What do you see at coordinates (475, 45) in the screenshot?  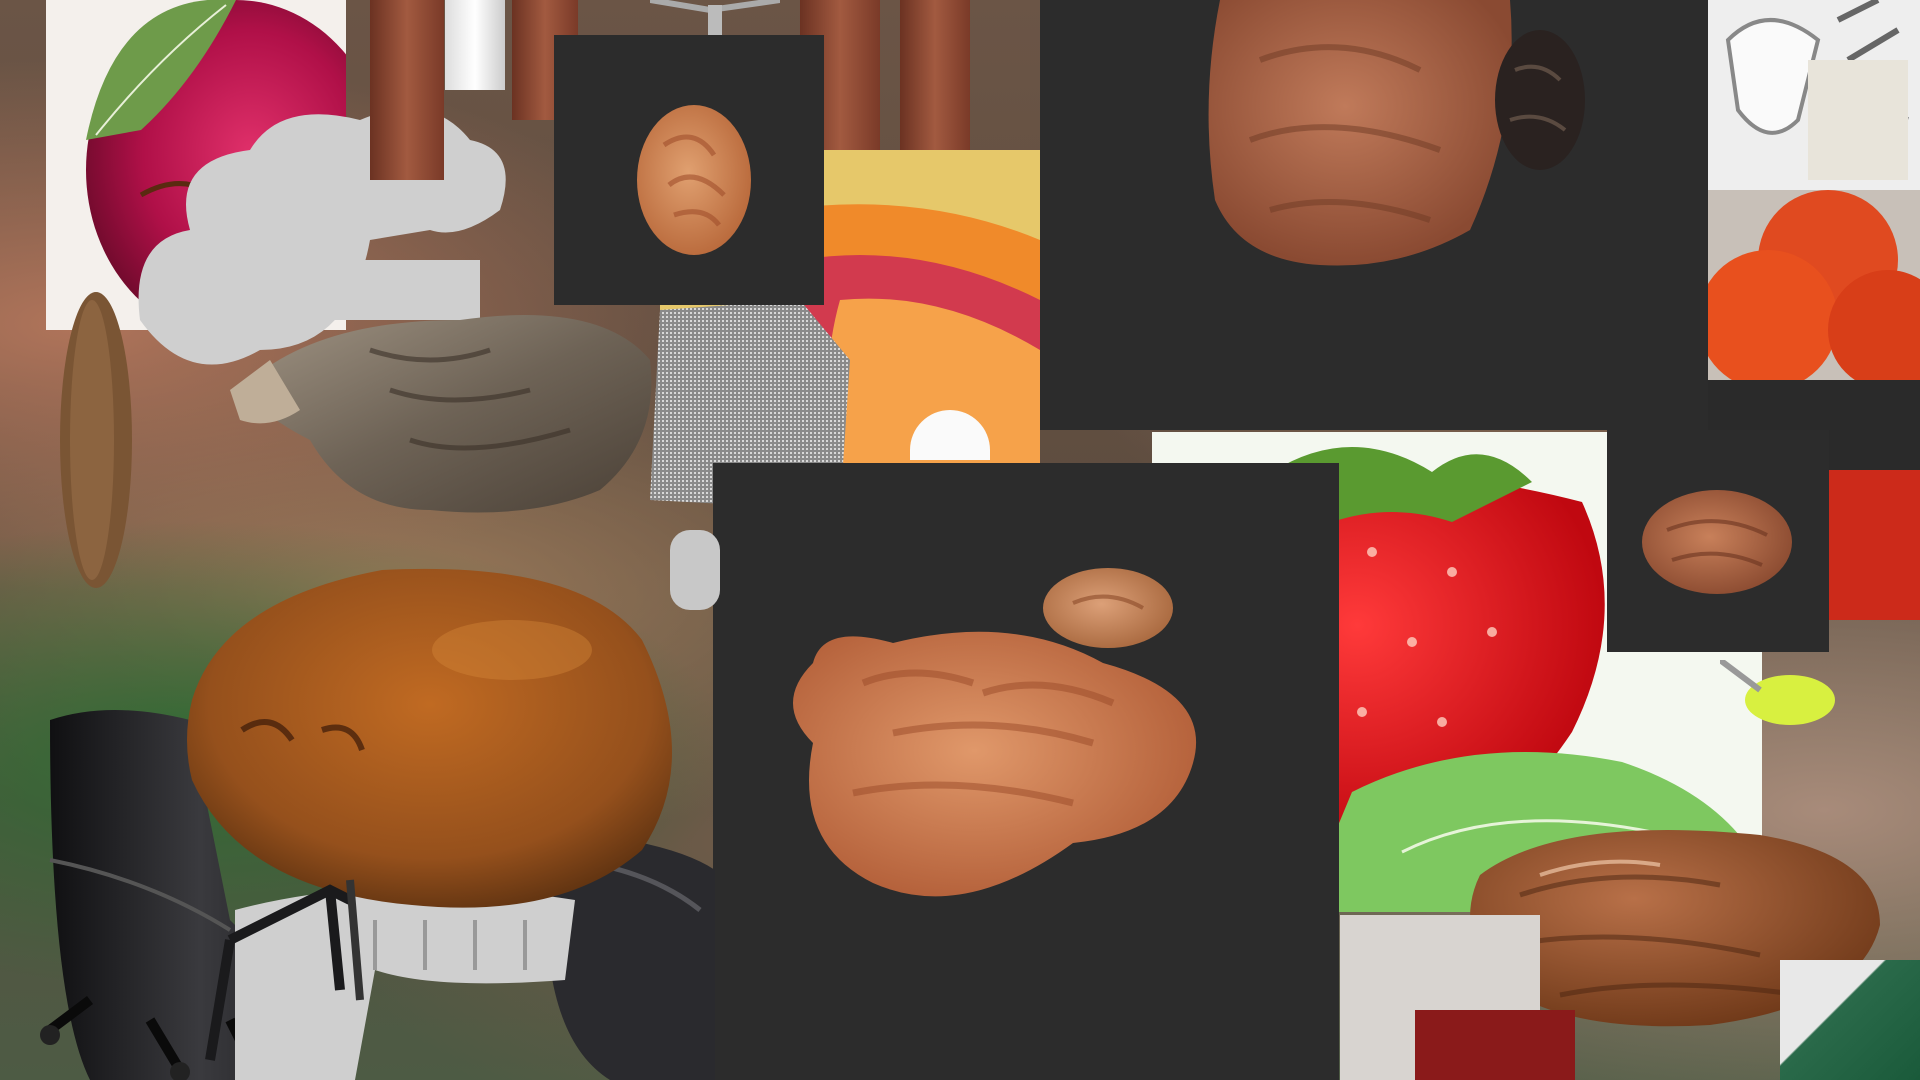 I see `white-light-strip` at bounding box center [475, 45].